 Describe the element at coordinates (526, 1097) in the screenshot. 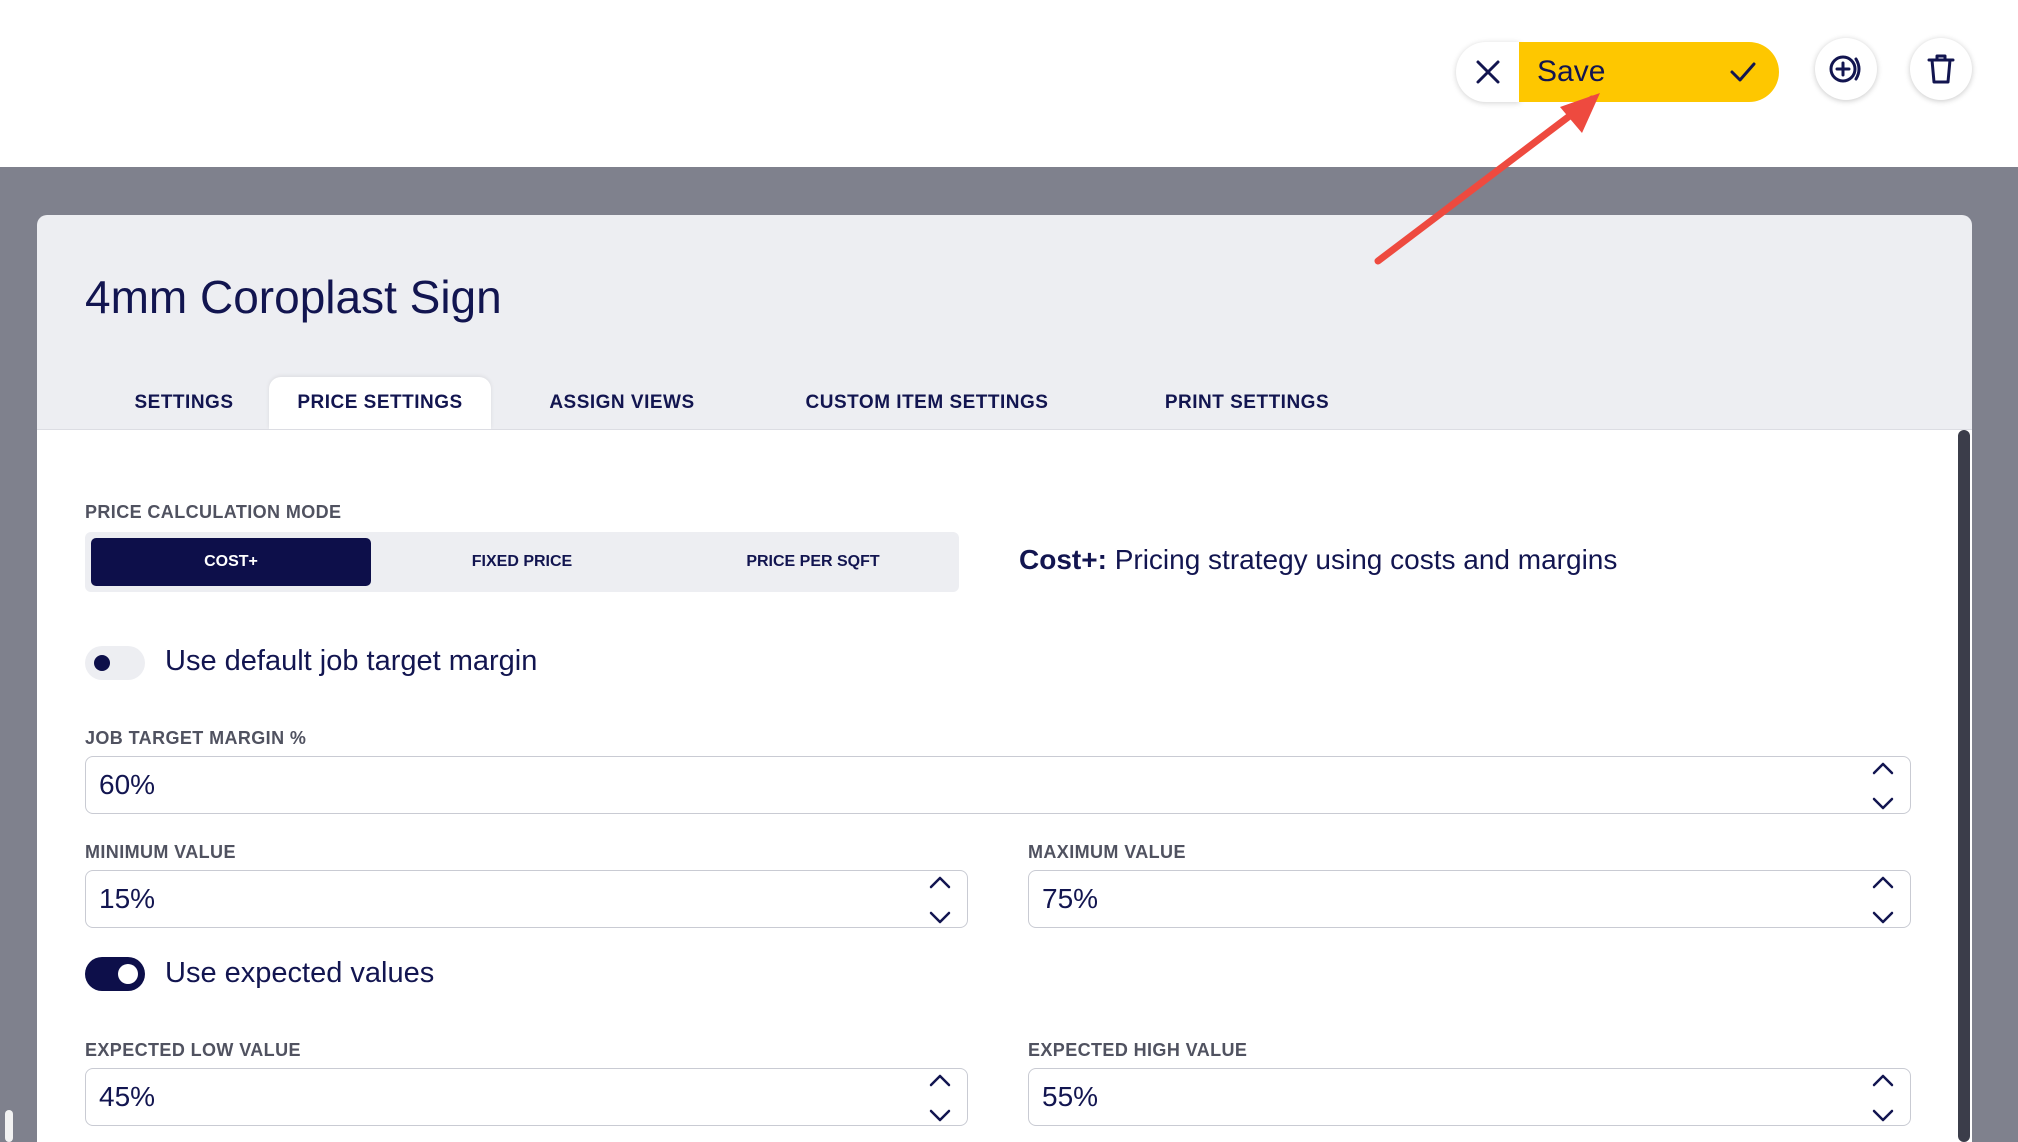

I see `expected-low-value-input: 45%` at that location.